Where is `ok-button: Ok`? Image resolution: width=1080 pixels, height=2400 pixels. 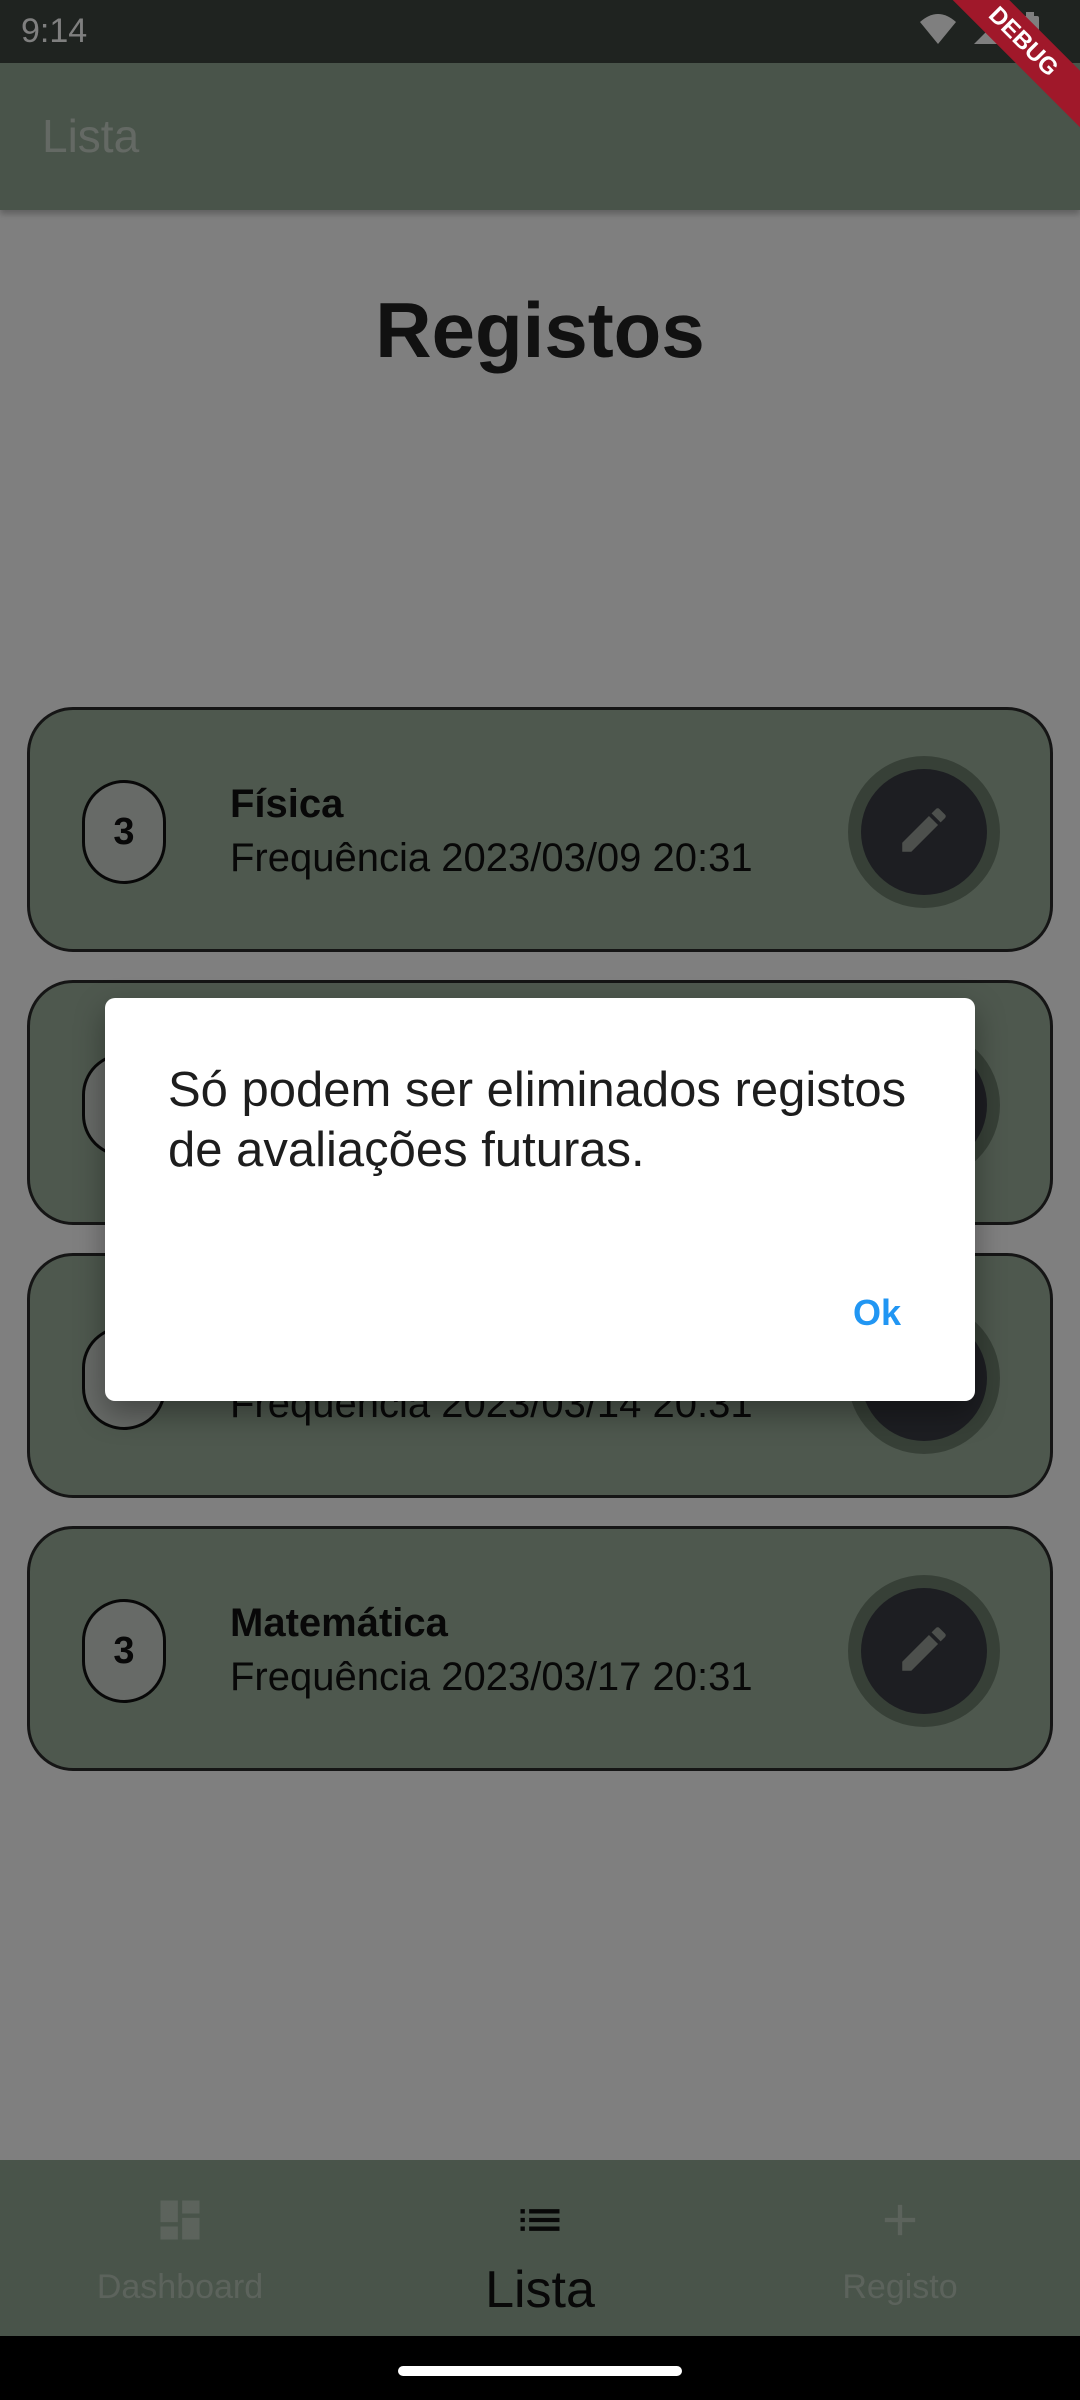 ok-button: Ok is located at coordinates (877, 1313).